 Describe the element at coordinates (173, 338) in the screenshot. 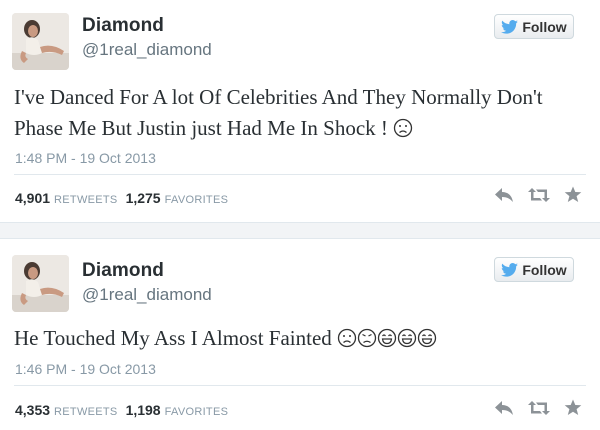

I see `tweet-body: He Touched My Ass I Almost Fainted` at that location.